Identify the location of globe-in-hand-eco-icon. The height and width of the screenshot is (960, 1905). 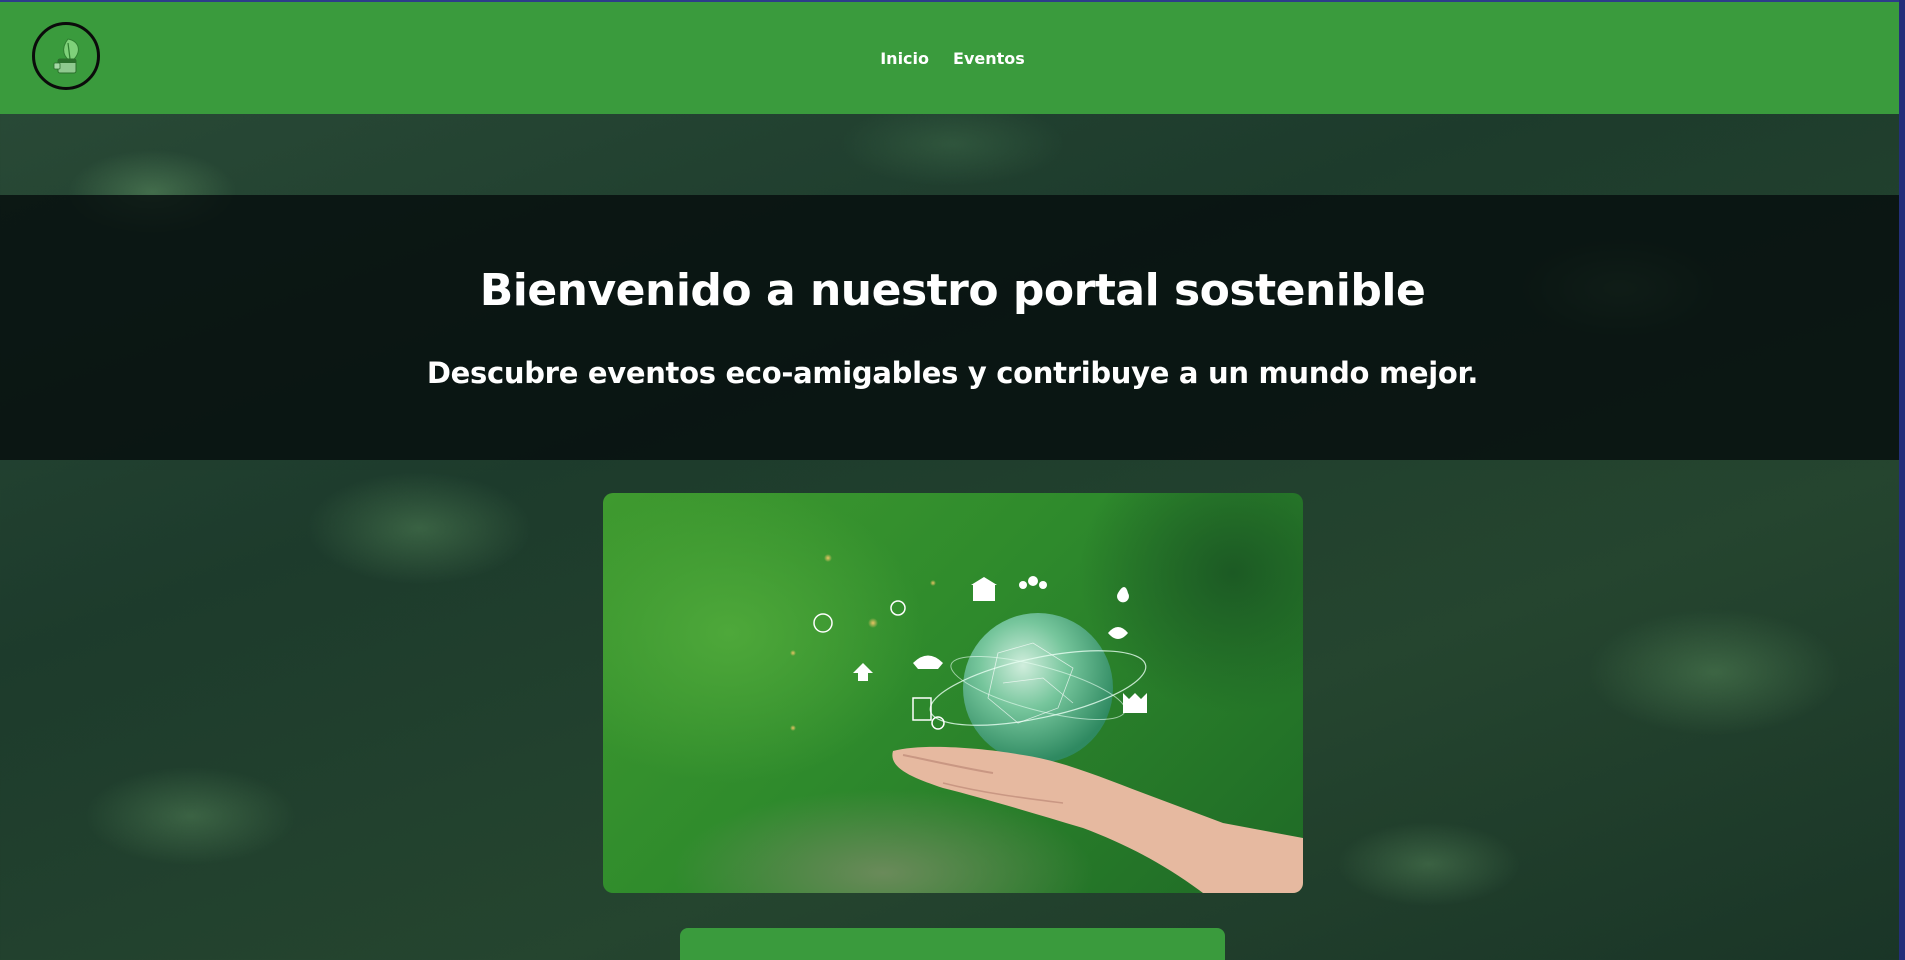
(1046, 723).